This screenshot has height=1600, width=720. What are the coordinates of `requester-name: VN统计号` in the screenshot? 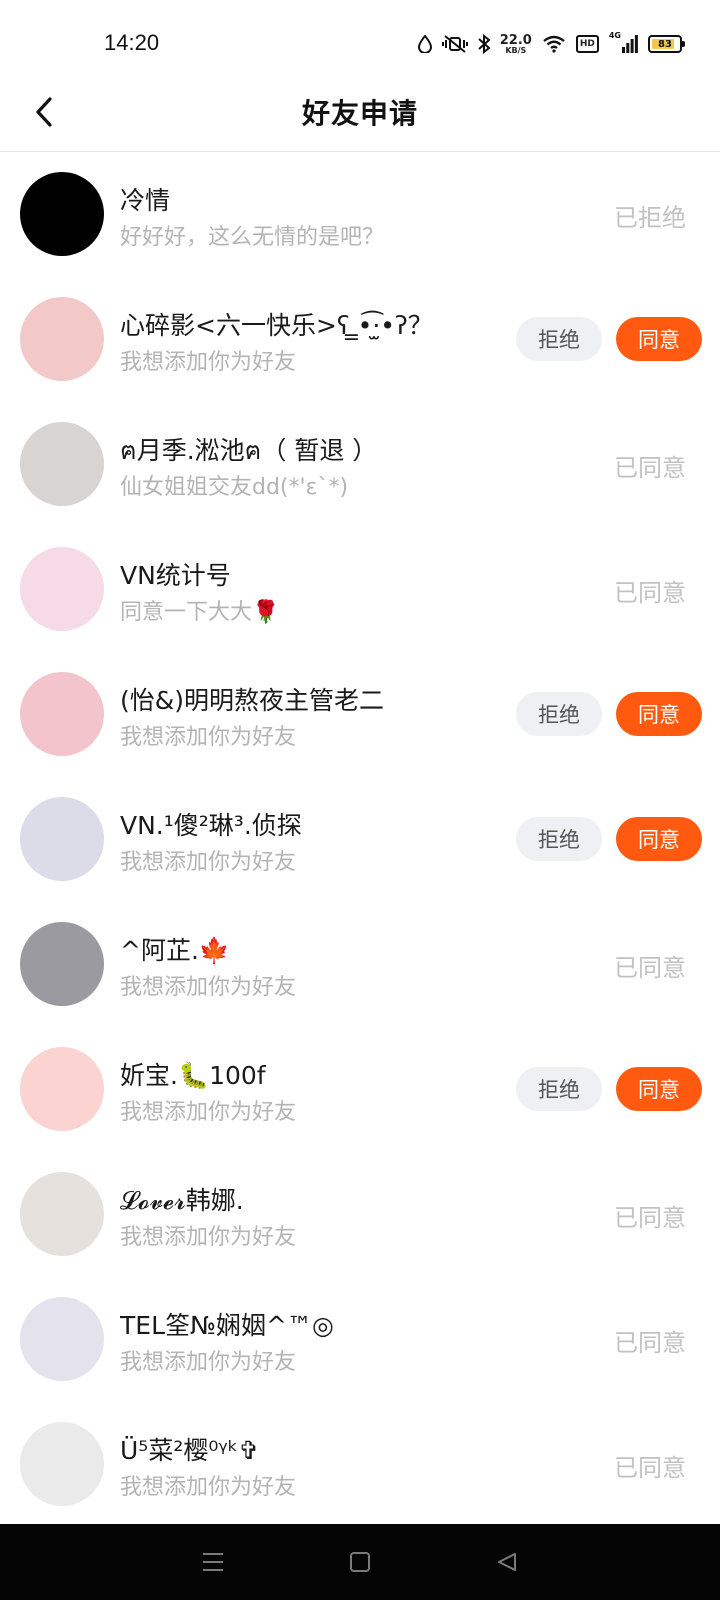 It's located at (175, 575).